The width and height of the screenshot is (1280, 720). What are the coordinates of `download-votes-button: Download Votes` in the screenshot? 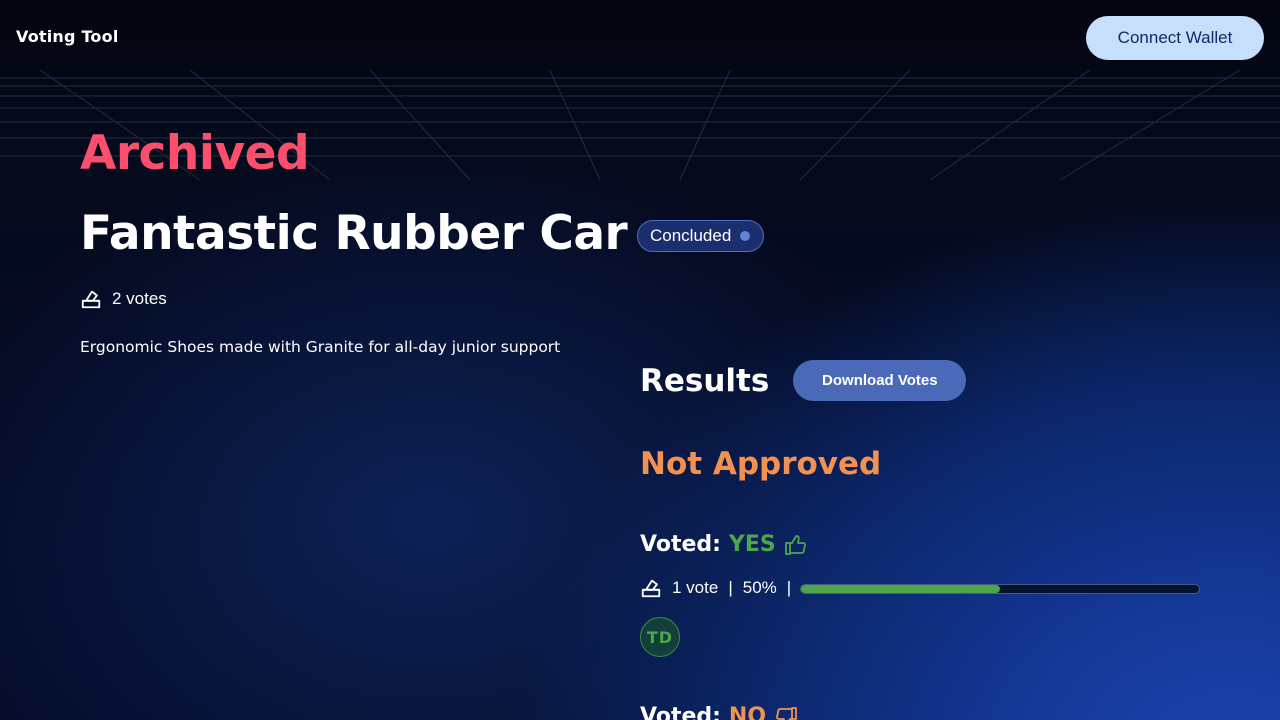 It's located at (880, 380).